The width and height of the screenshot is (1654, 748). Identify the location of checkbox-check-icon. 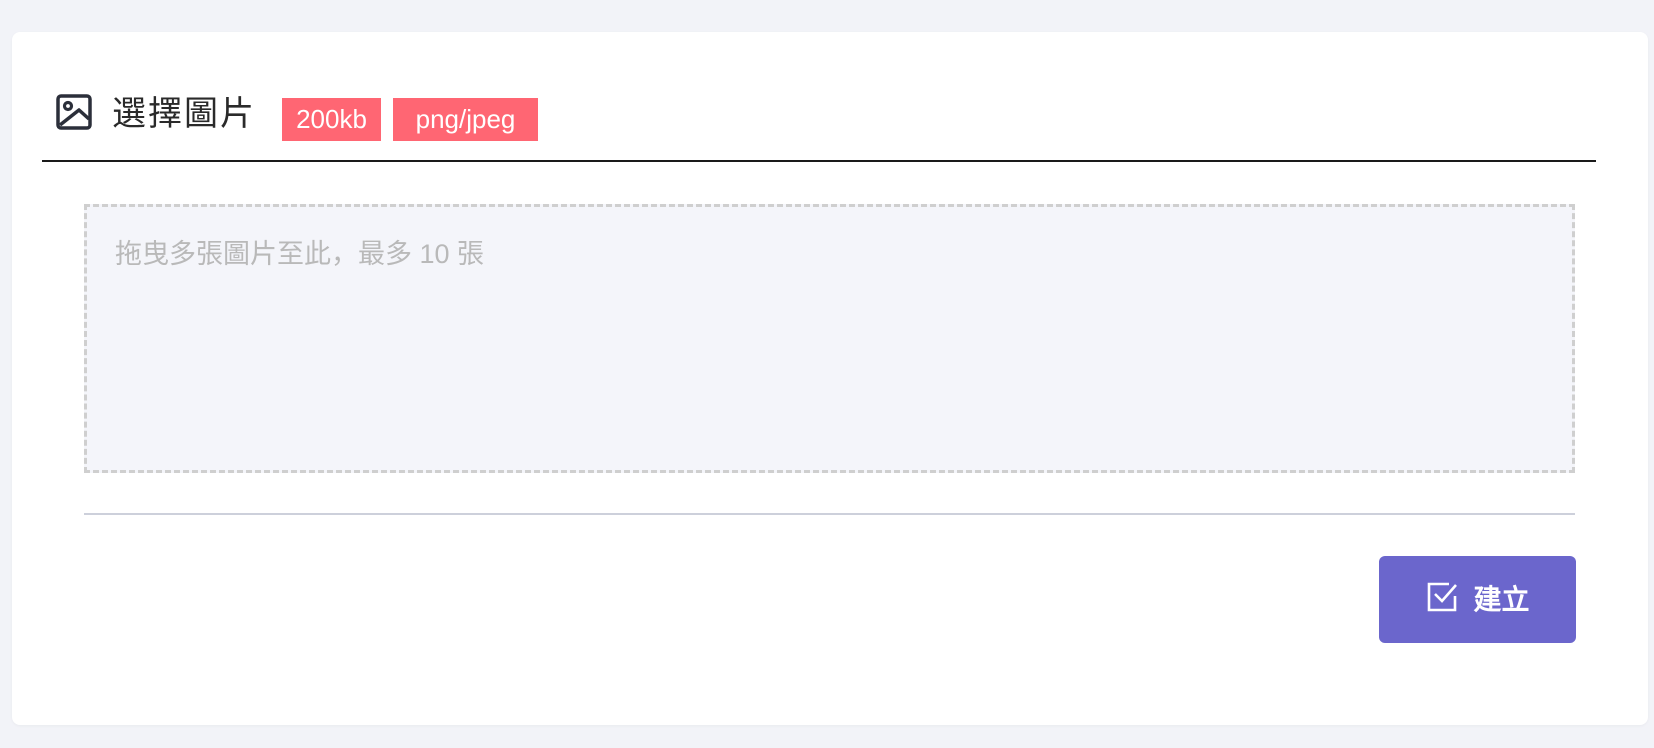
(1443, 596).